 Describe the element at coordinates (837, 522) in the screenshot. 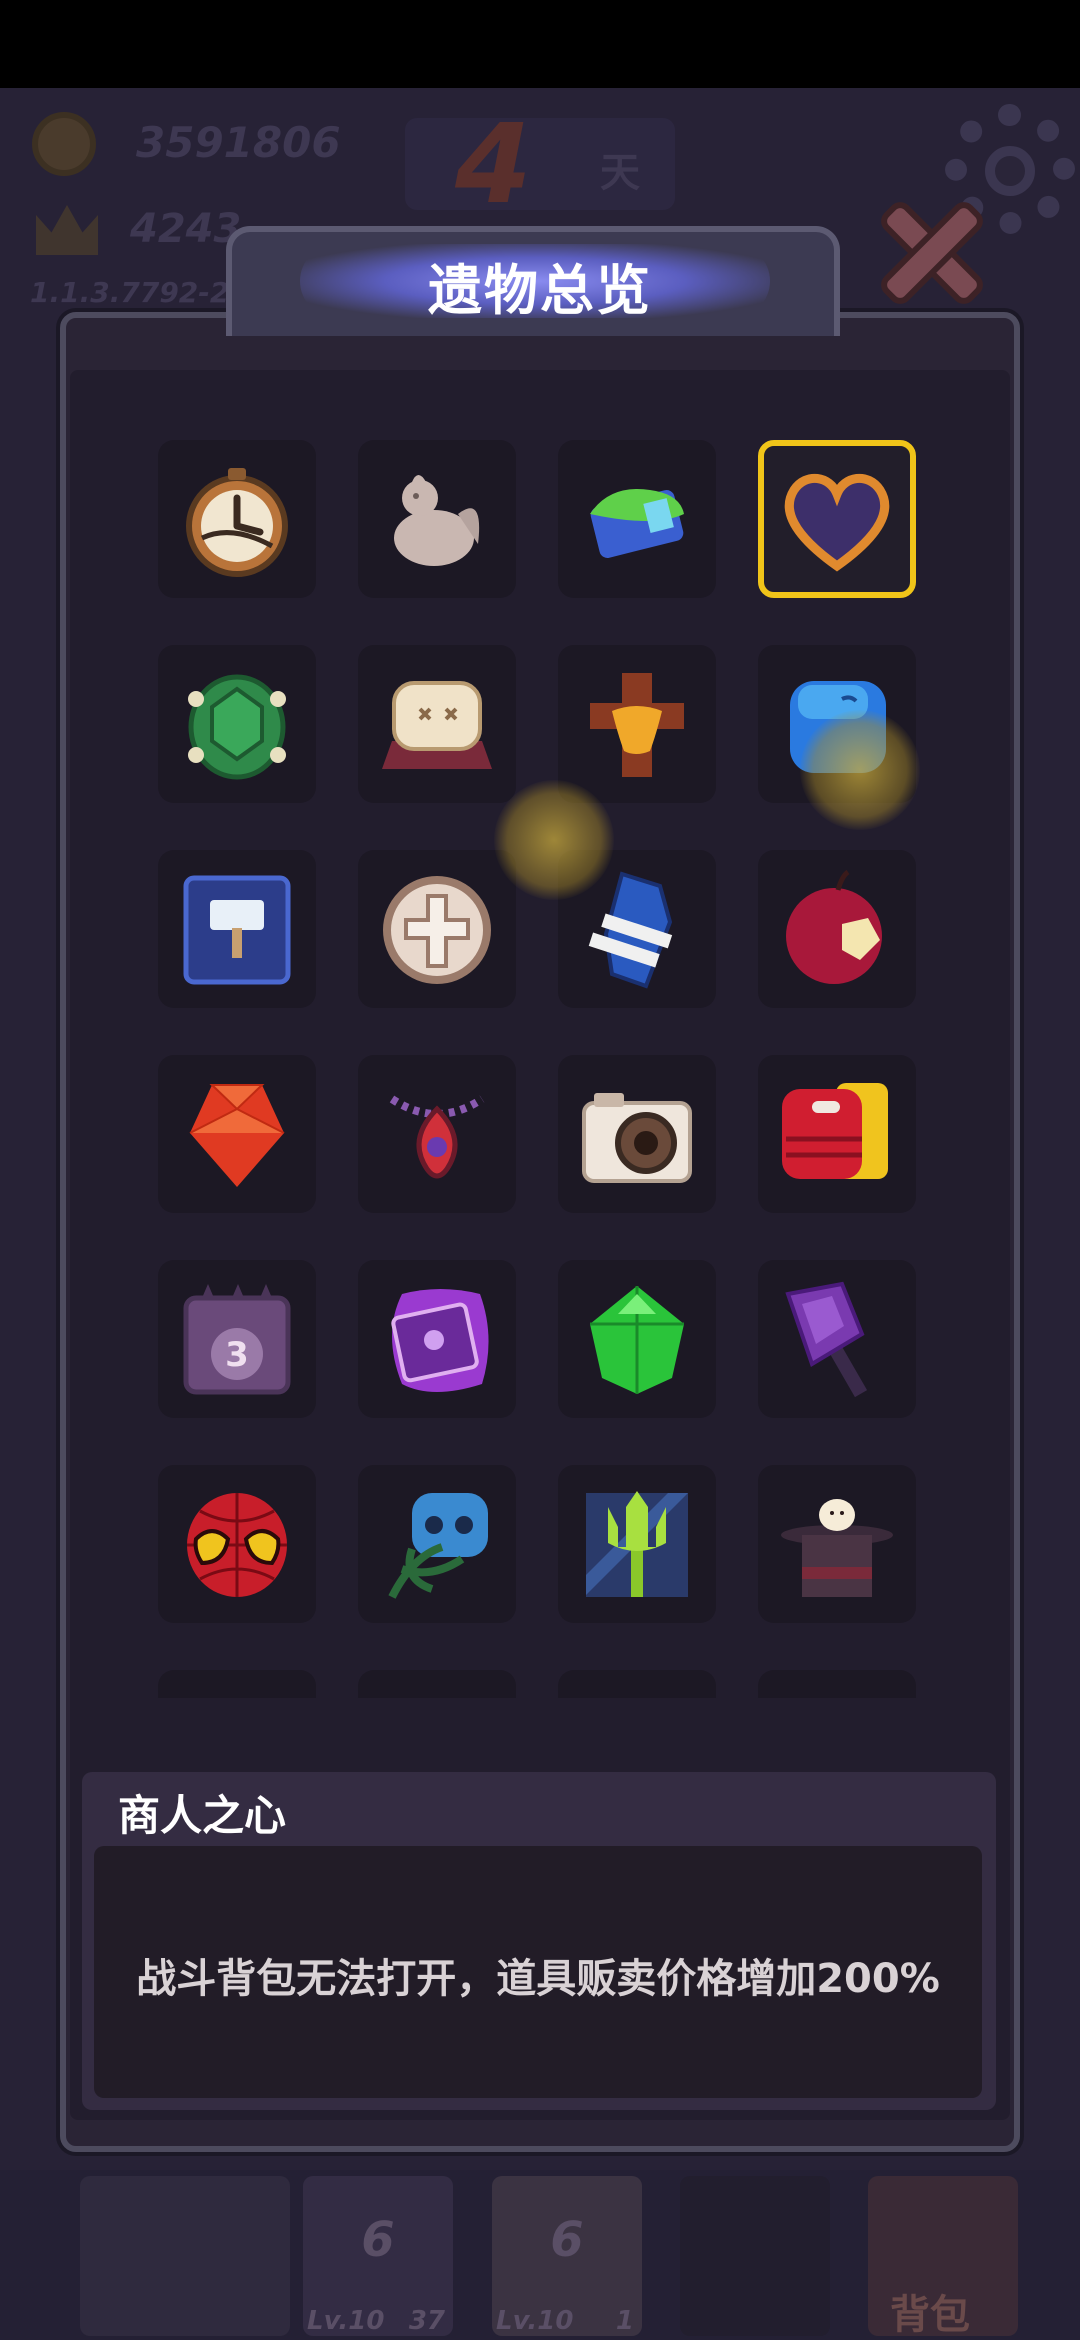

I see `merchant-heart-icon` at that location.